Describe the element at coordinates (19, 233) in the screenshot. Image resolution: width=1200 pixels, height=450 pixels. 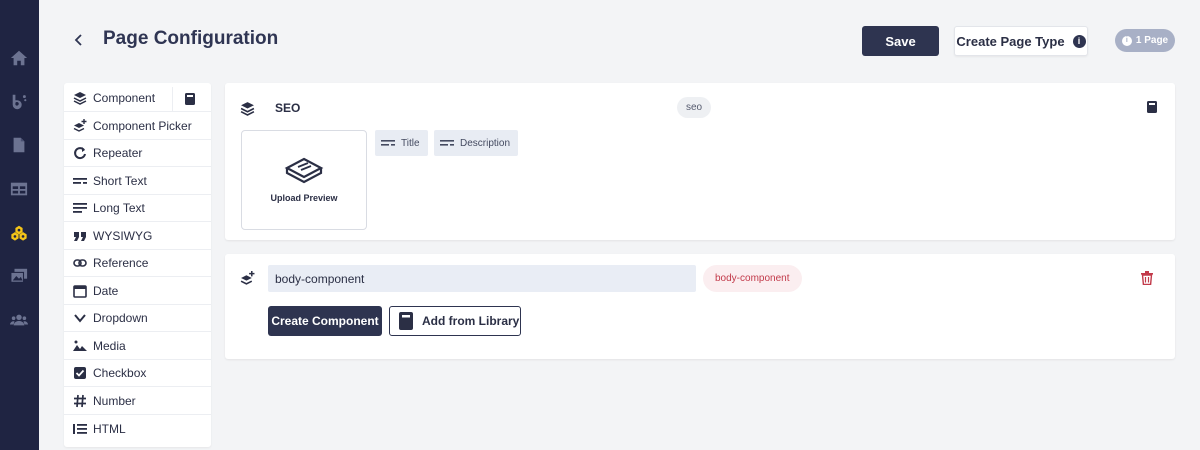
I see `components-icon` at that location.